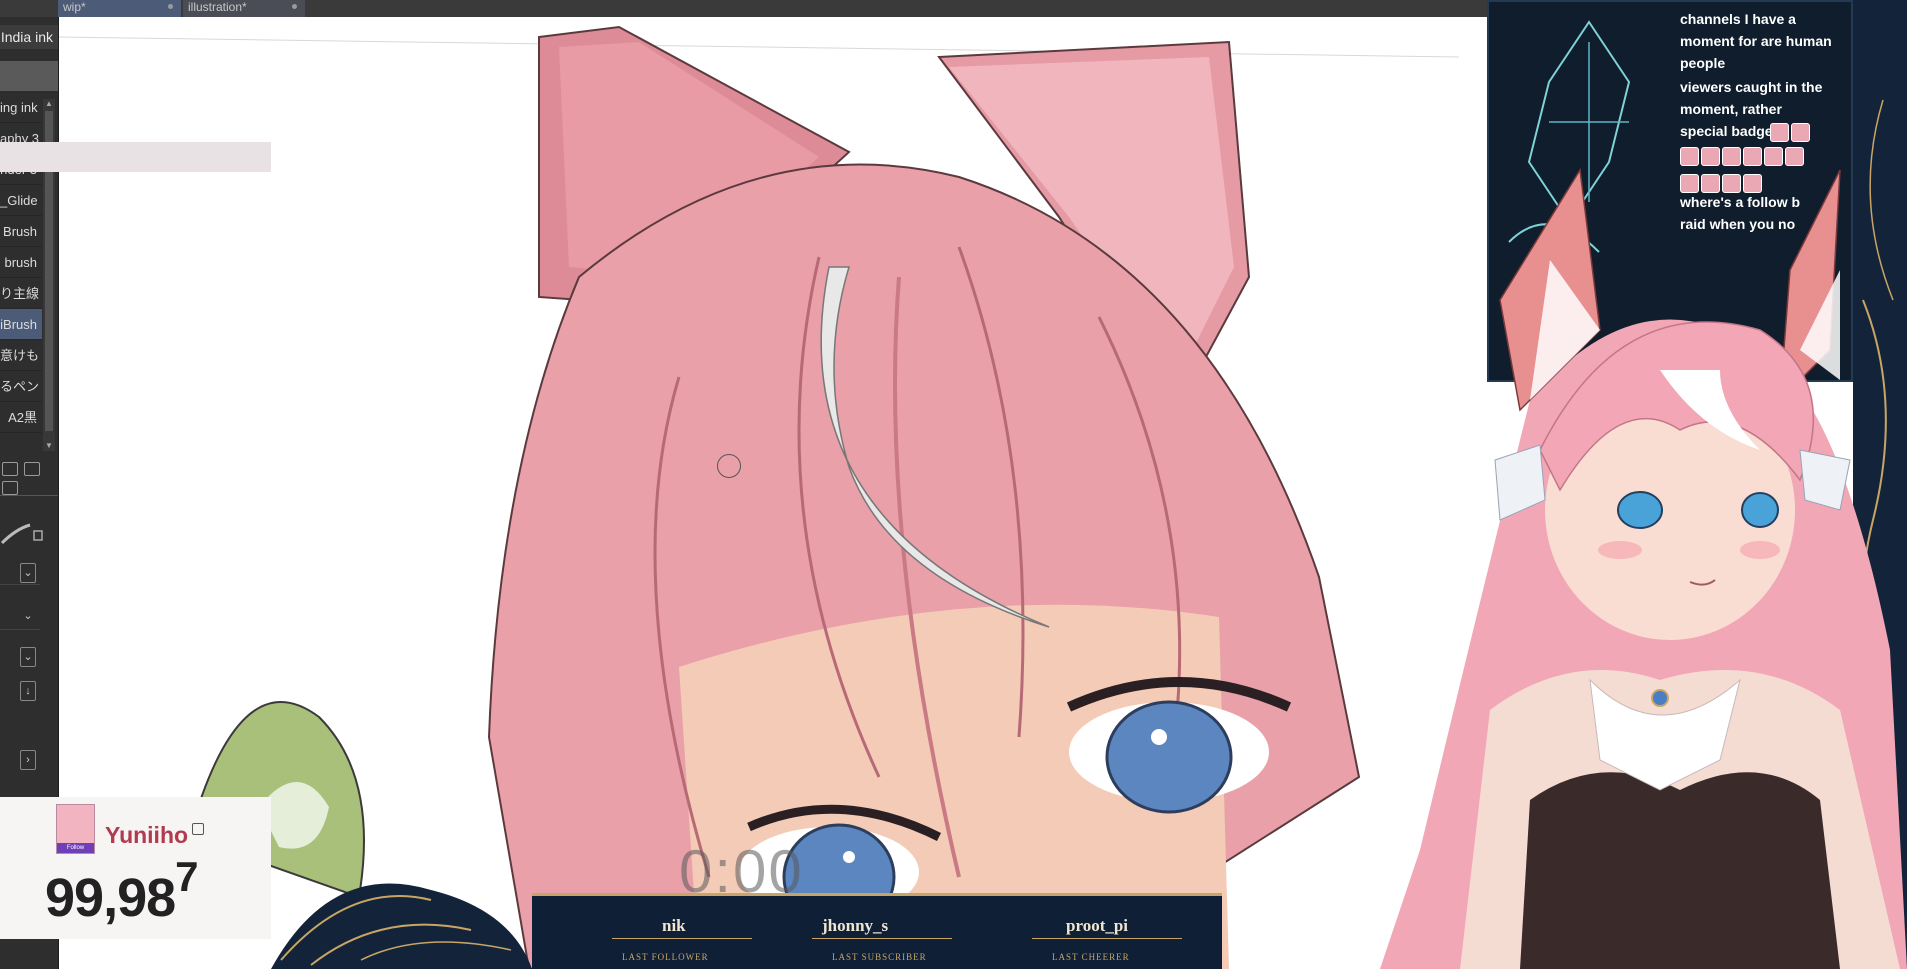  What do you see at coordinates (21, 231) in the screenshot?
I see `brush-item: Brush` at bounding box center [21, 231].